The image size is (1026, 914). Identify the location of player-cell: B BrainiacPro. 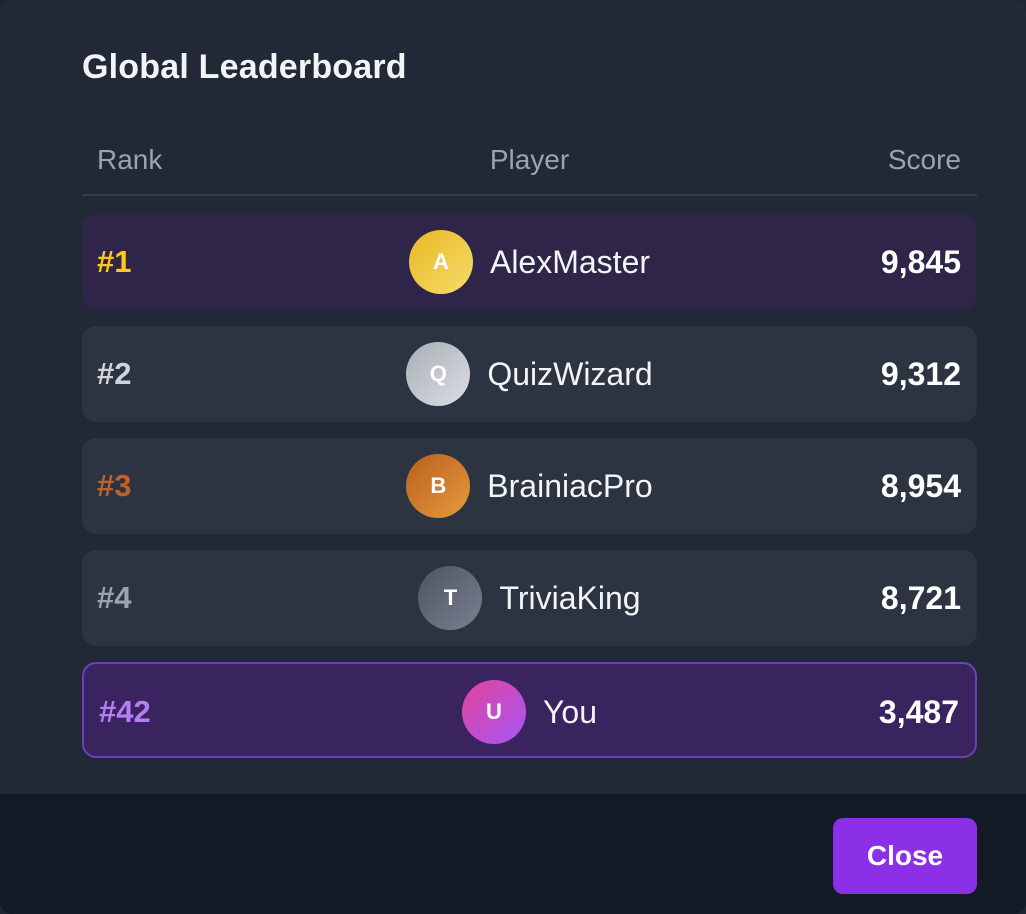
(529, 486).